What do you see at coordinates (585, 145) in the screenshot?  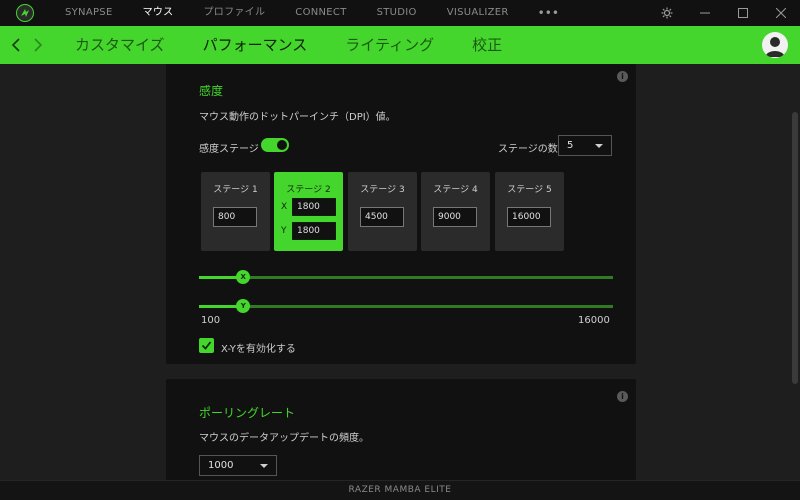 I see `stage-count-select: 5` at bounding box center [585, 145].